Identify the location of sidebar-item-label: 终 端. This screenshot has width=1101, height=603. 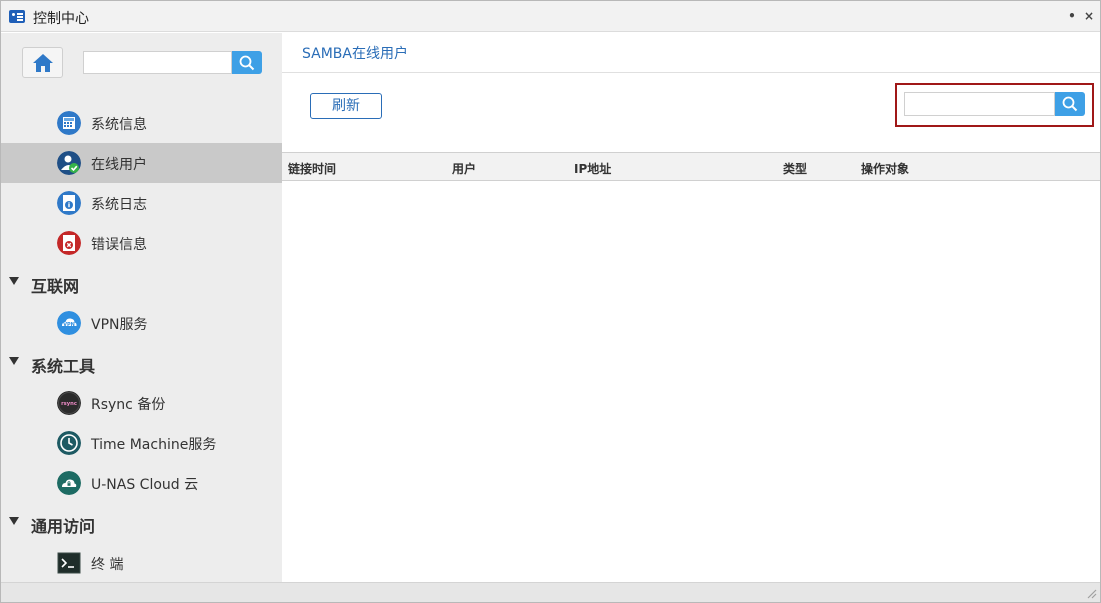
(107, 565).